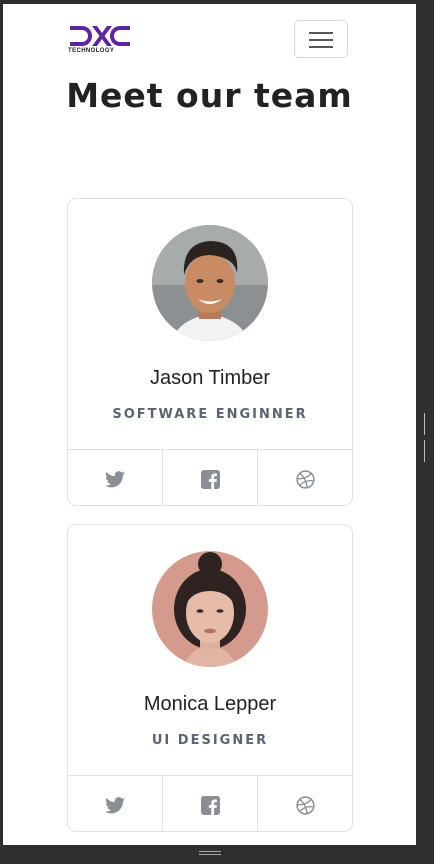  Describe the element at coordinates (210, 853) in the screenshot. I see `horizontal-resize-handle` at that location.